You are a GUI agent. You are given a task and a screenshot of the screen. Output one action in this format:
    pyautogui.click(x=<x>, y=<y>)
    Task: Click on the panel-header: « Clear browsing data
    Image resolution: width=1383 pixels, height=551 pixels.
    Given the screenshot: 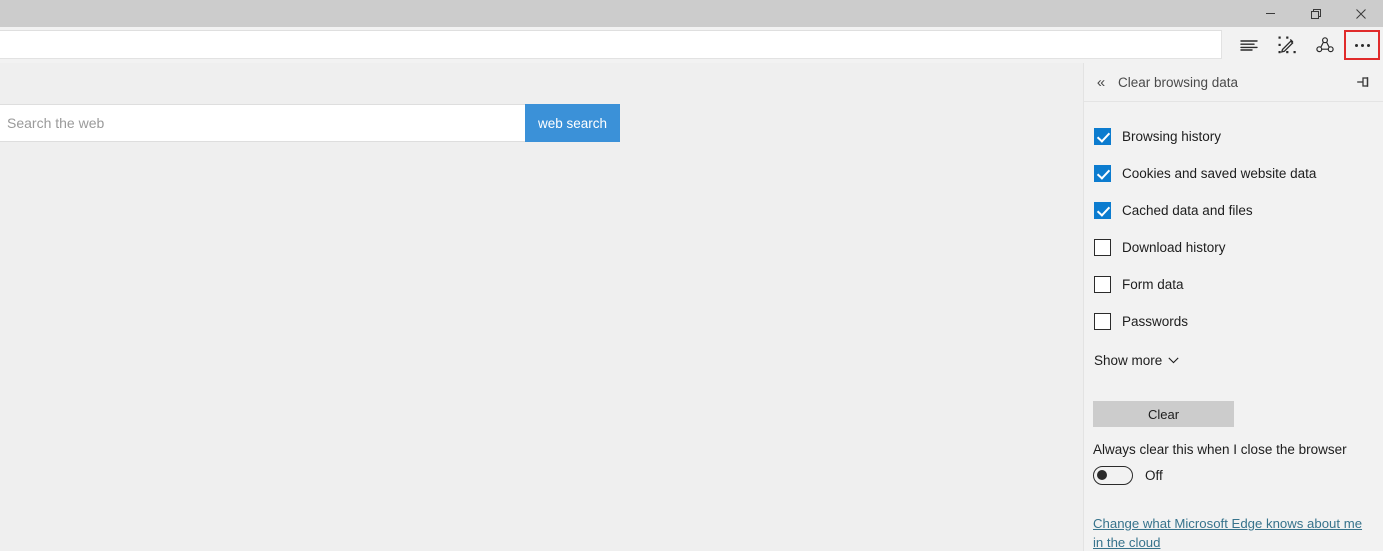 What is the action you would take?
    pyautogui.click(x=1233, y=82)
    